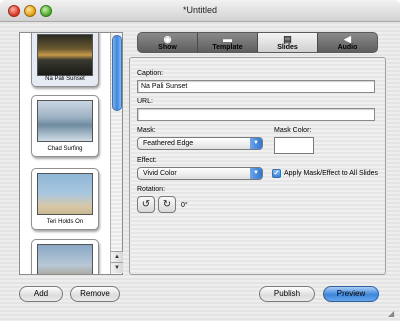  Describe the element at coordinates (160, 173) in the screenshot. I see `effect-select-value: Vivid Color` at that location.